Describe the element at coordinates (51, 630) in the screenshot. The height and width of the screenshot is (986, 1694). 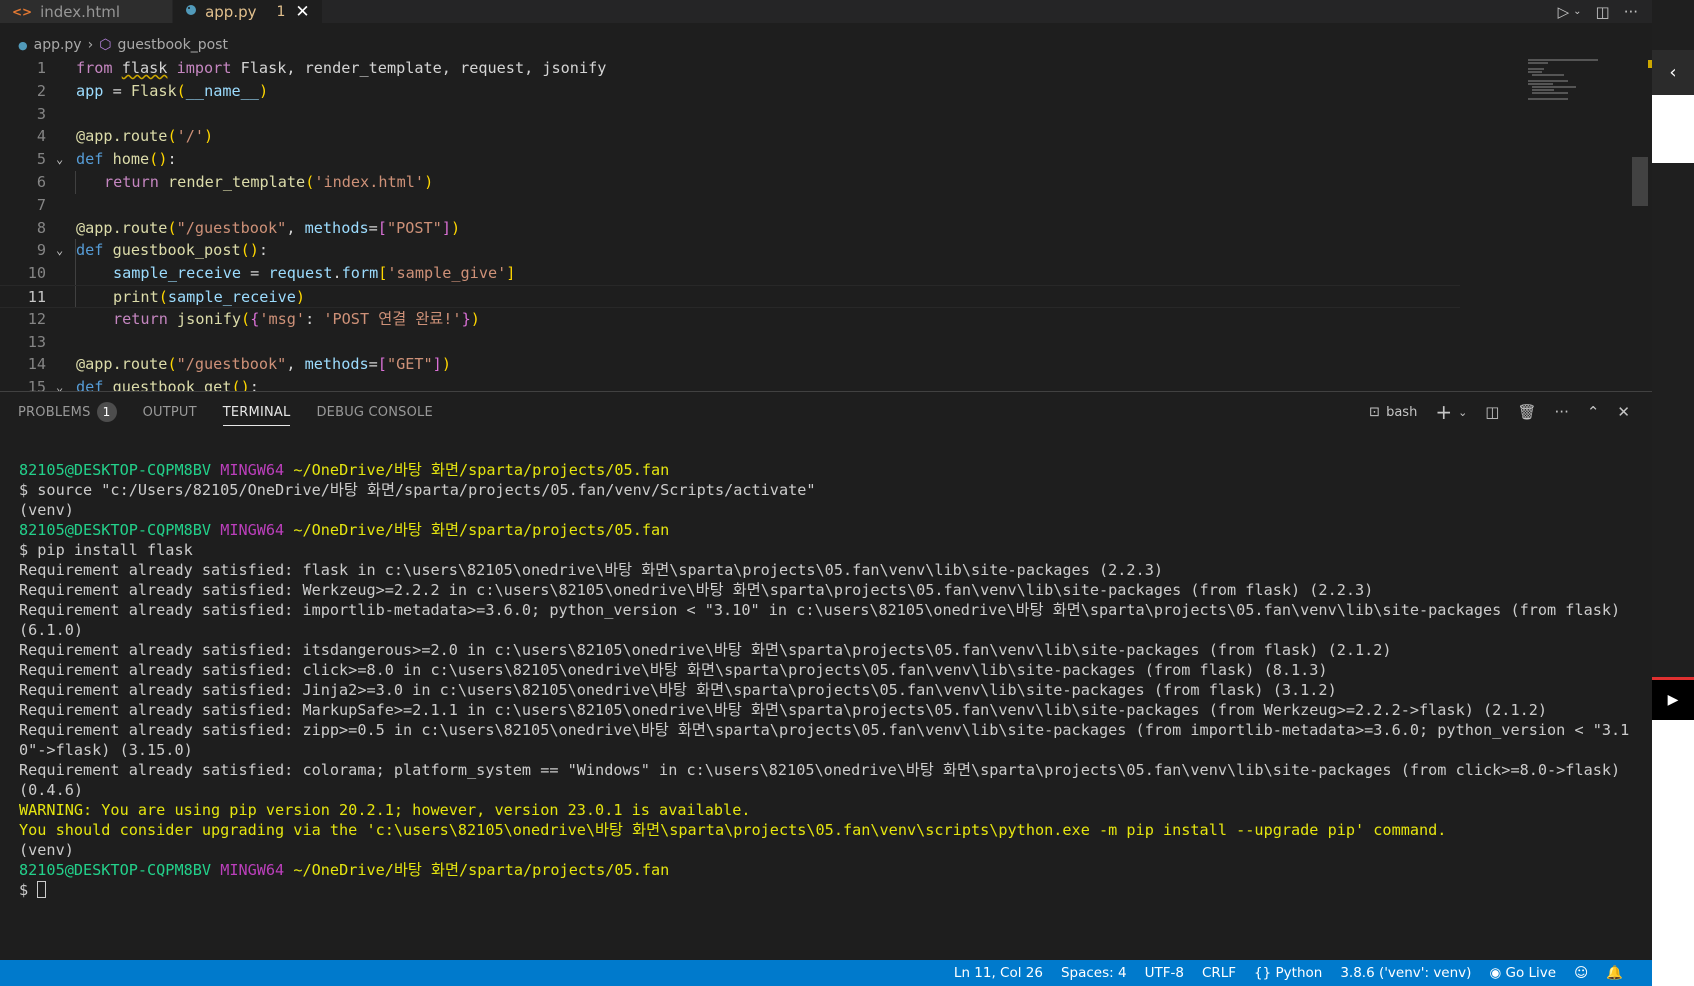
I see `terminal-line: (6.1.0)` at that location.